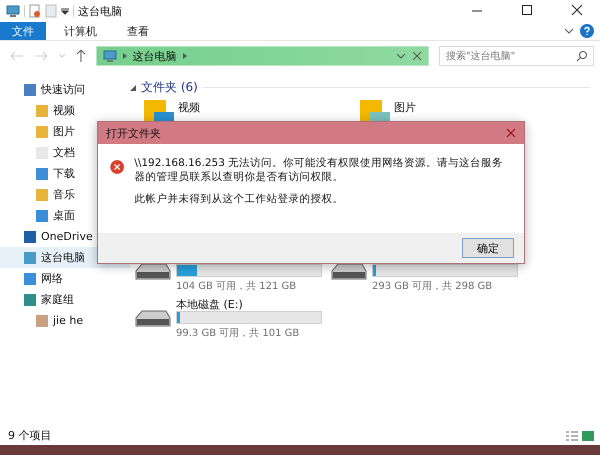  Describe the element at coordinates (238, 333) in the screenshot. I see `drive-space-text: 99.3 GB 可用，共 101 GB` at that location.